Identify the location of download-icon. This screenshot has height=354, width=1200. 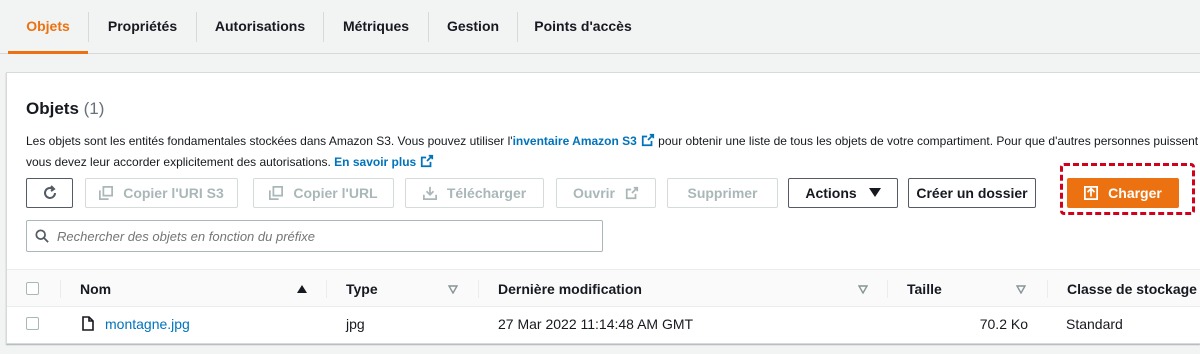
(429, 193).